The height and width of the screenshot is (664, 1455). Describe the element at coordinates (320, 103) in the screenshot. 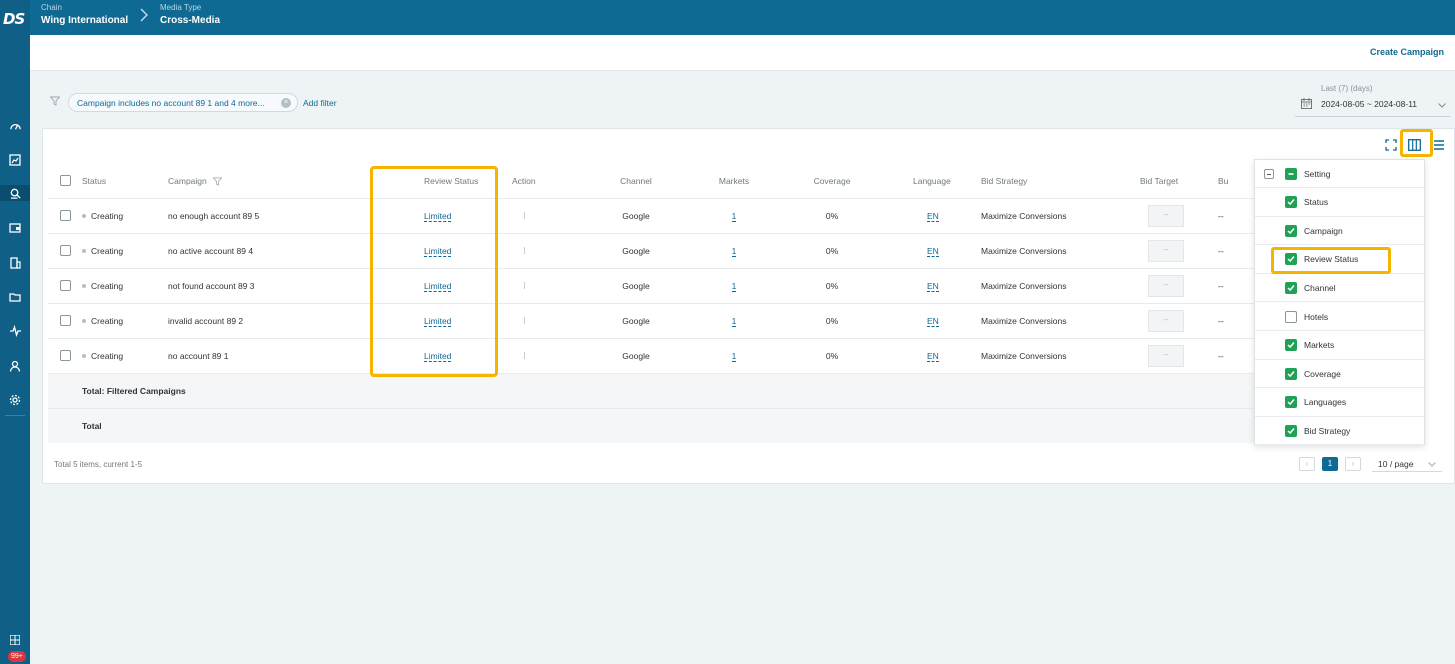

I see `add-filter-link: Add filter` at that location.